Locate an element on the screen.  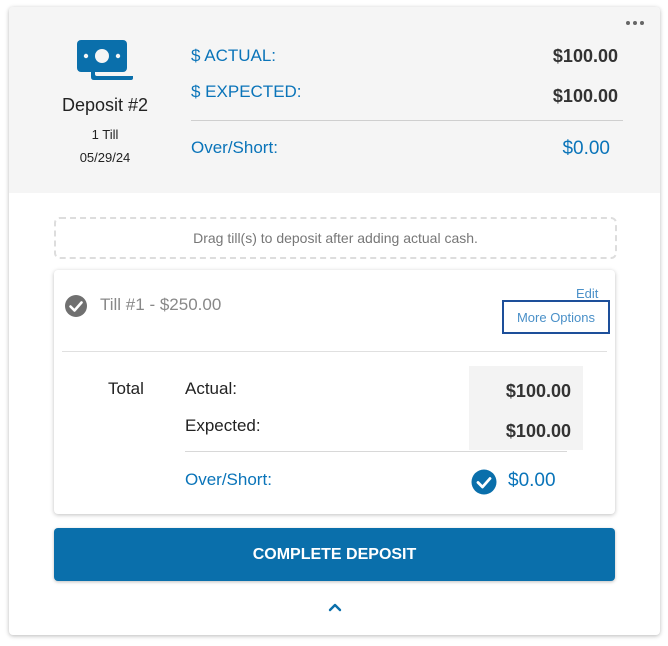
actual-label: $ ACTUAL: is located at coordinates (234, 55).